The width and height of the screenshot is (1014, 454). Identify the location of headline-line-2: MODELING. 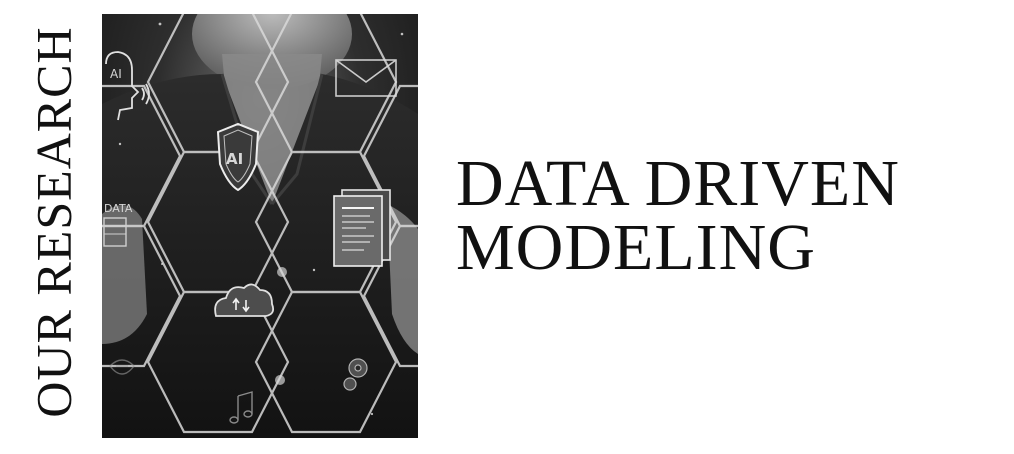
(636, 247).